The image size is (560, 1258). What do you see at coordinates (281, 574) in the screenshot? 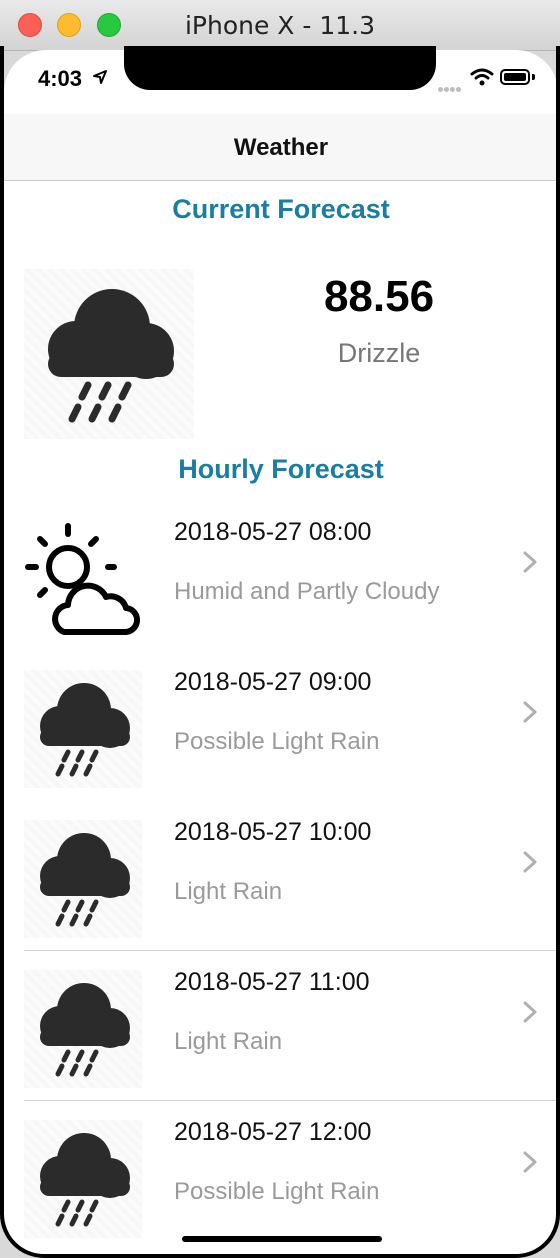
I see `hourly-row: 2018-05-27 08:00 Humid and Partly Cloudy` at bounding box center [281, 574].